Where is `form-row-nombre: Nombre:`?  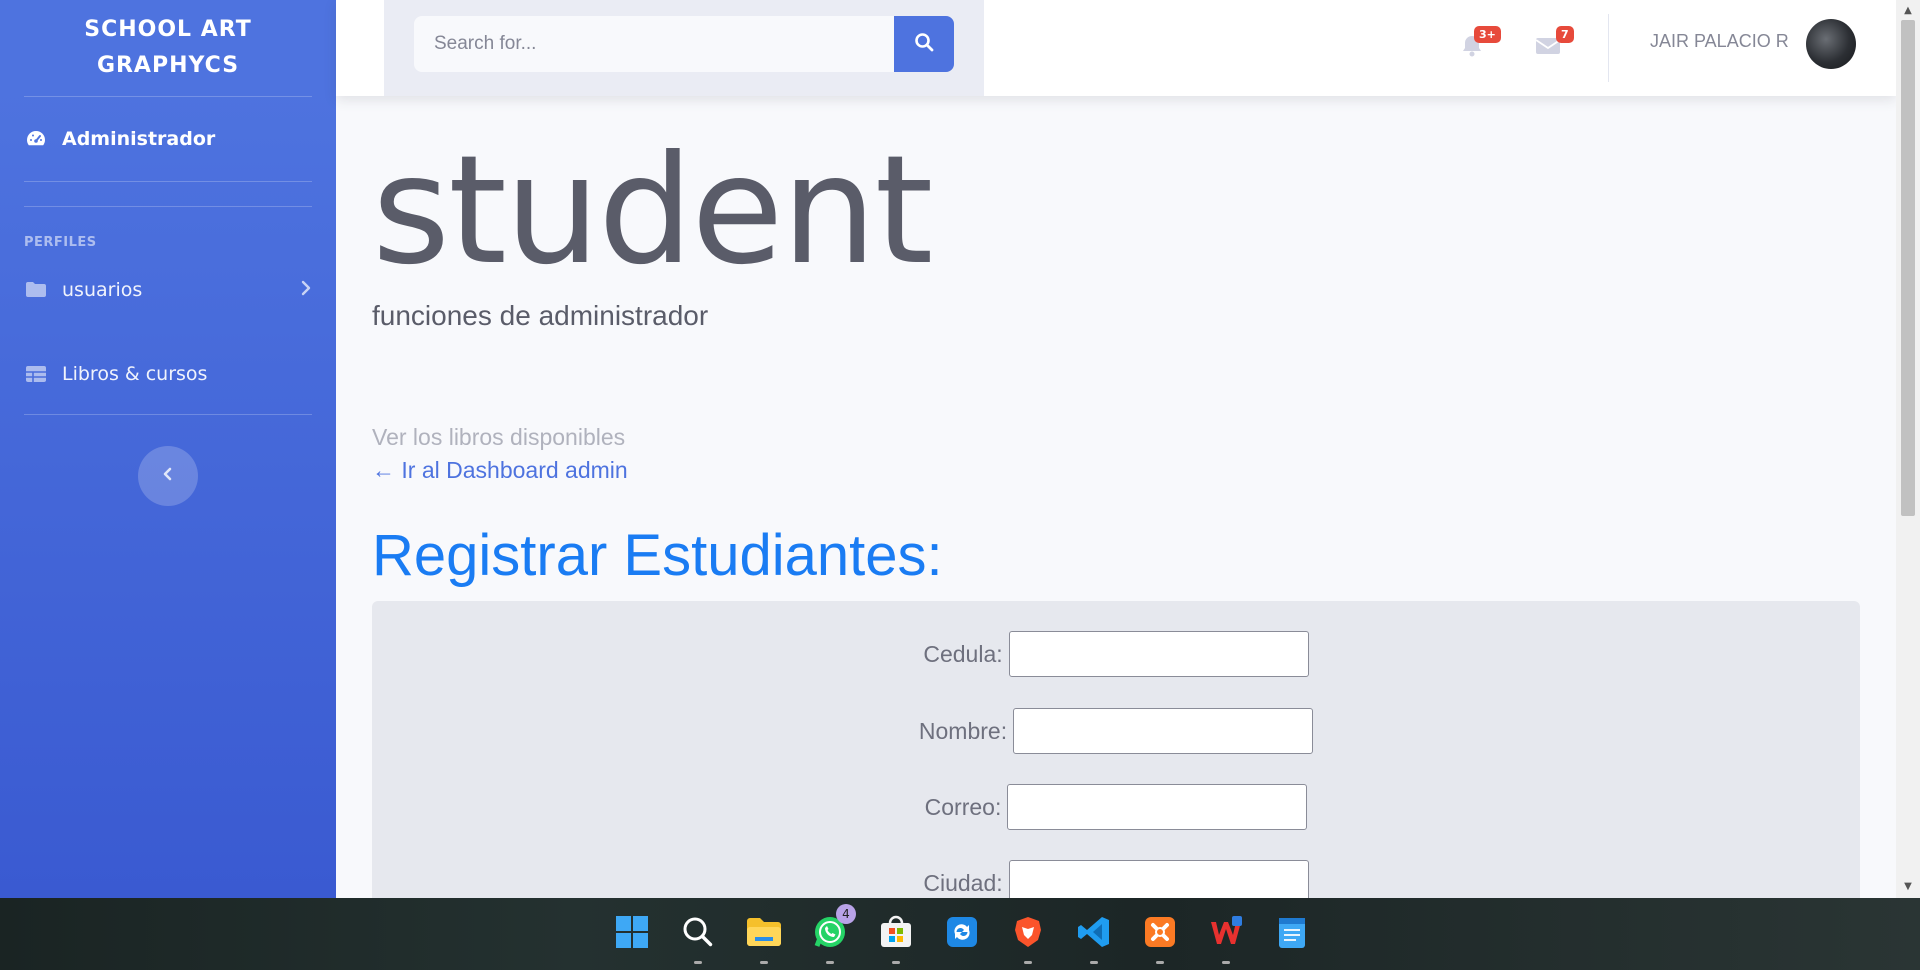 form-row-nombre: Nombre: is located at coordinates (1116, 731).